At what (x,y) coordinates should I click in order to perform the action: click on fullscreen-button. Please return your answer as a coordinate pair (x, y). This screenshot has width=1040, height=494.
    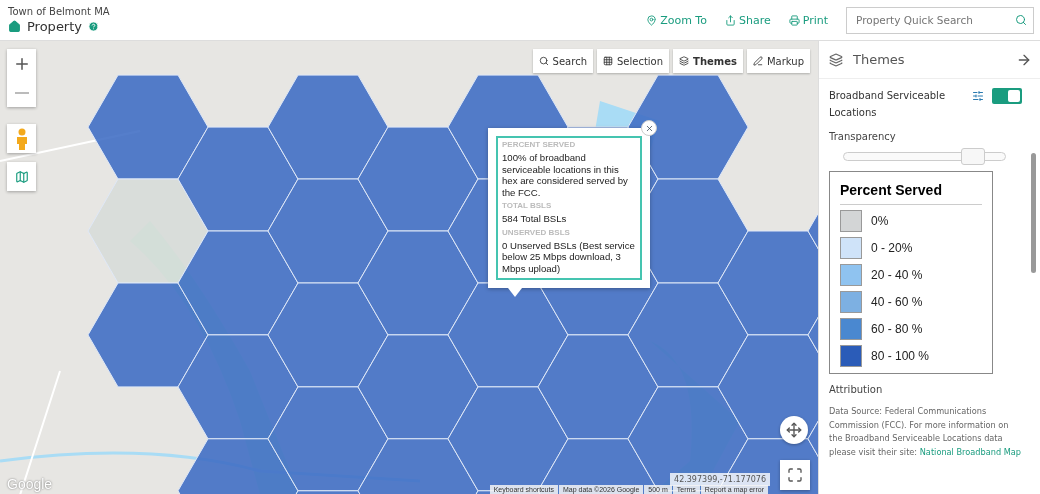
    Looking at the image, I should click on (795, 475).